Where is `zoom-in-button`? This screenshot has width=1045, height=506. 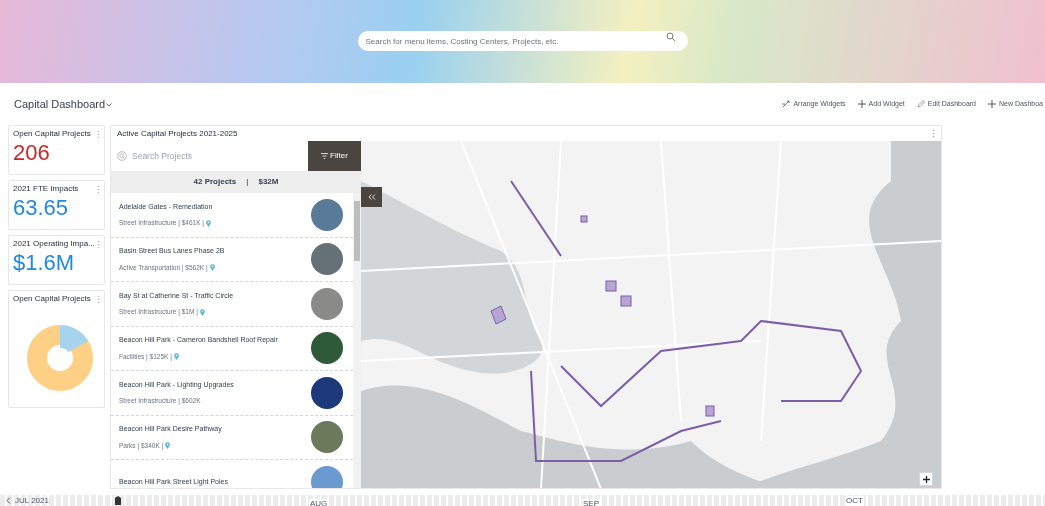 zoom-in-button is located at coordinates (926, 479).